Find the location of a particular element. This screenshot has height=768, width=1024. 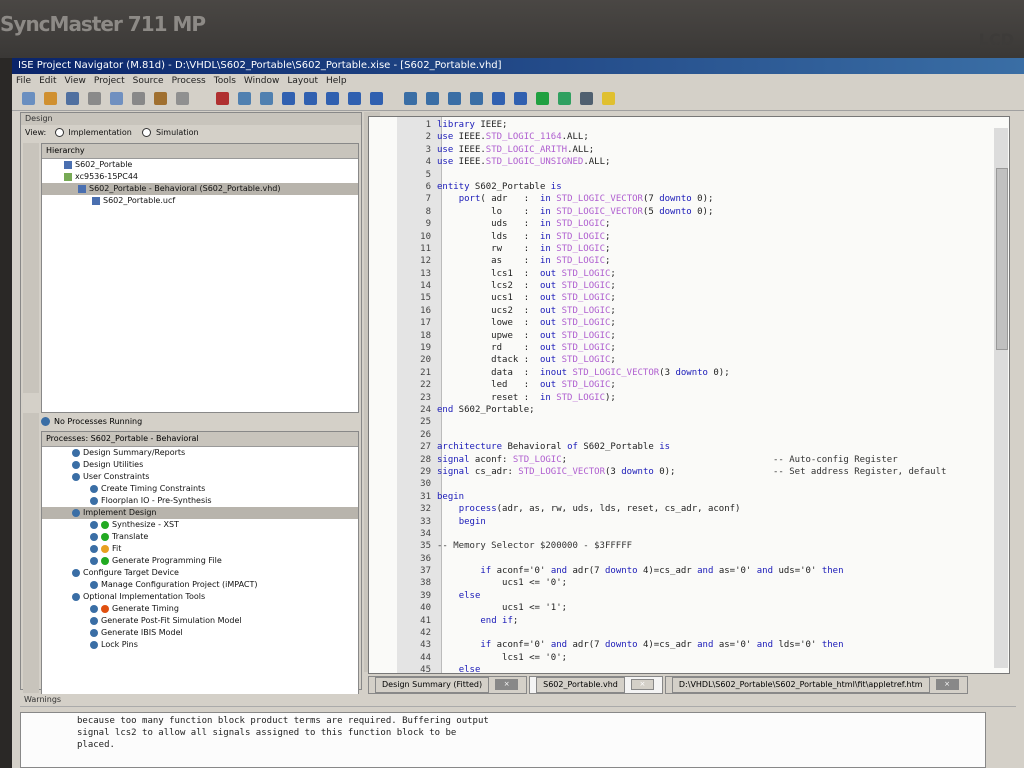

process-item: Design Utilities is located at coordinates (200, 465).